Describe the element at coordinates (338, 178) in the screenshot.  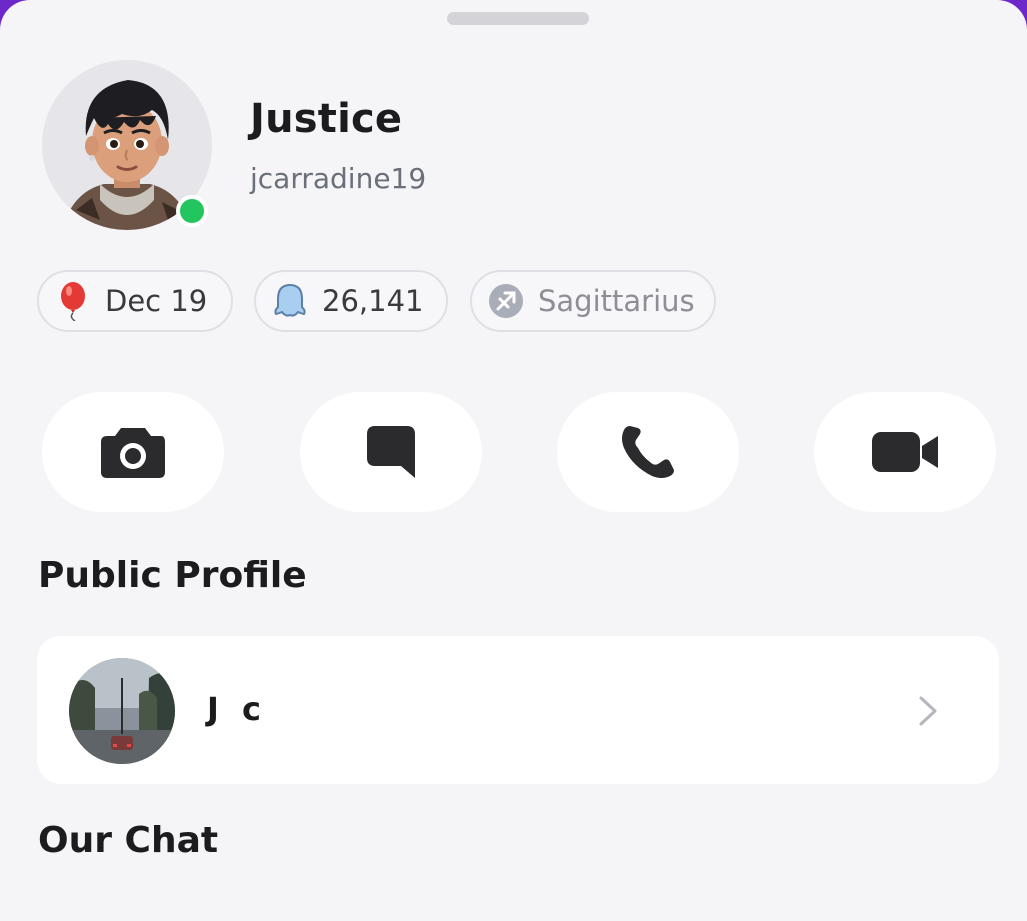
I see `username: jcarradine19` at that location.